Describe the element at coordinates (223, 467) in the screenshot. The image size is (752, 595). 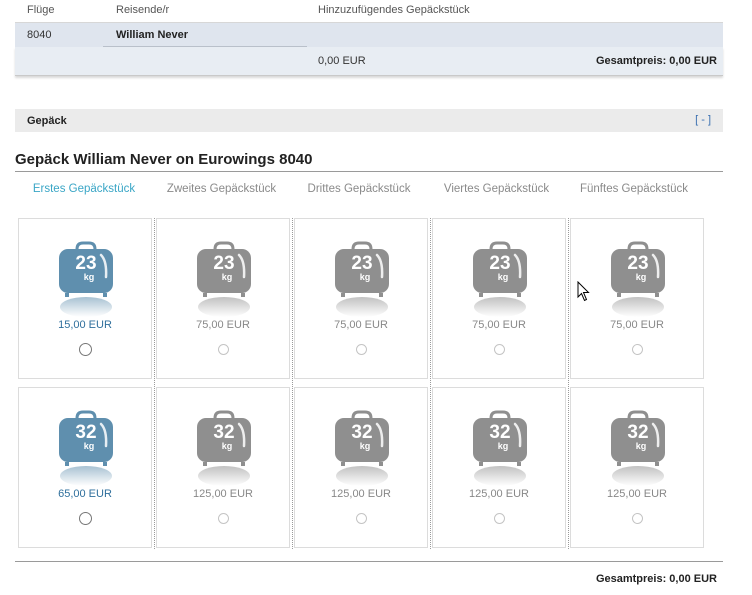
I see `baggage-option-32kg-piece-2: 32 kg 125,00 EUR` at that location.